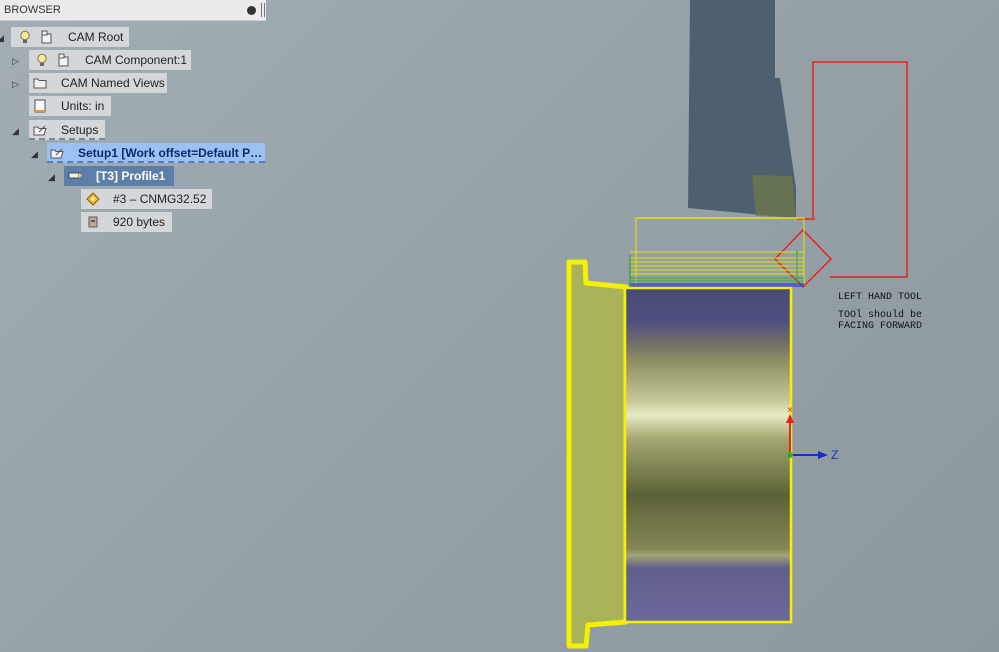 The image size is (999, 652). What do you see at coordinates (835, 455) in the screenshot?
I see `z-axis-label: Z` at bounding box center [835, 455].